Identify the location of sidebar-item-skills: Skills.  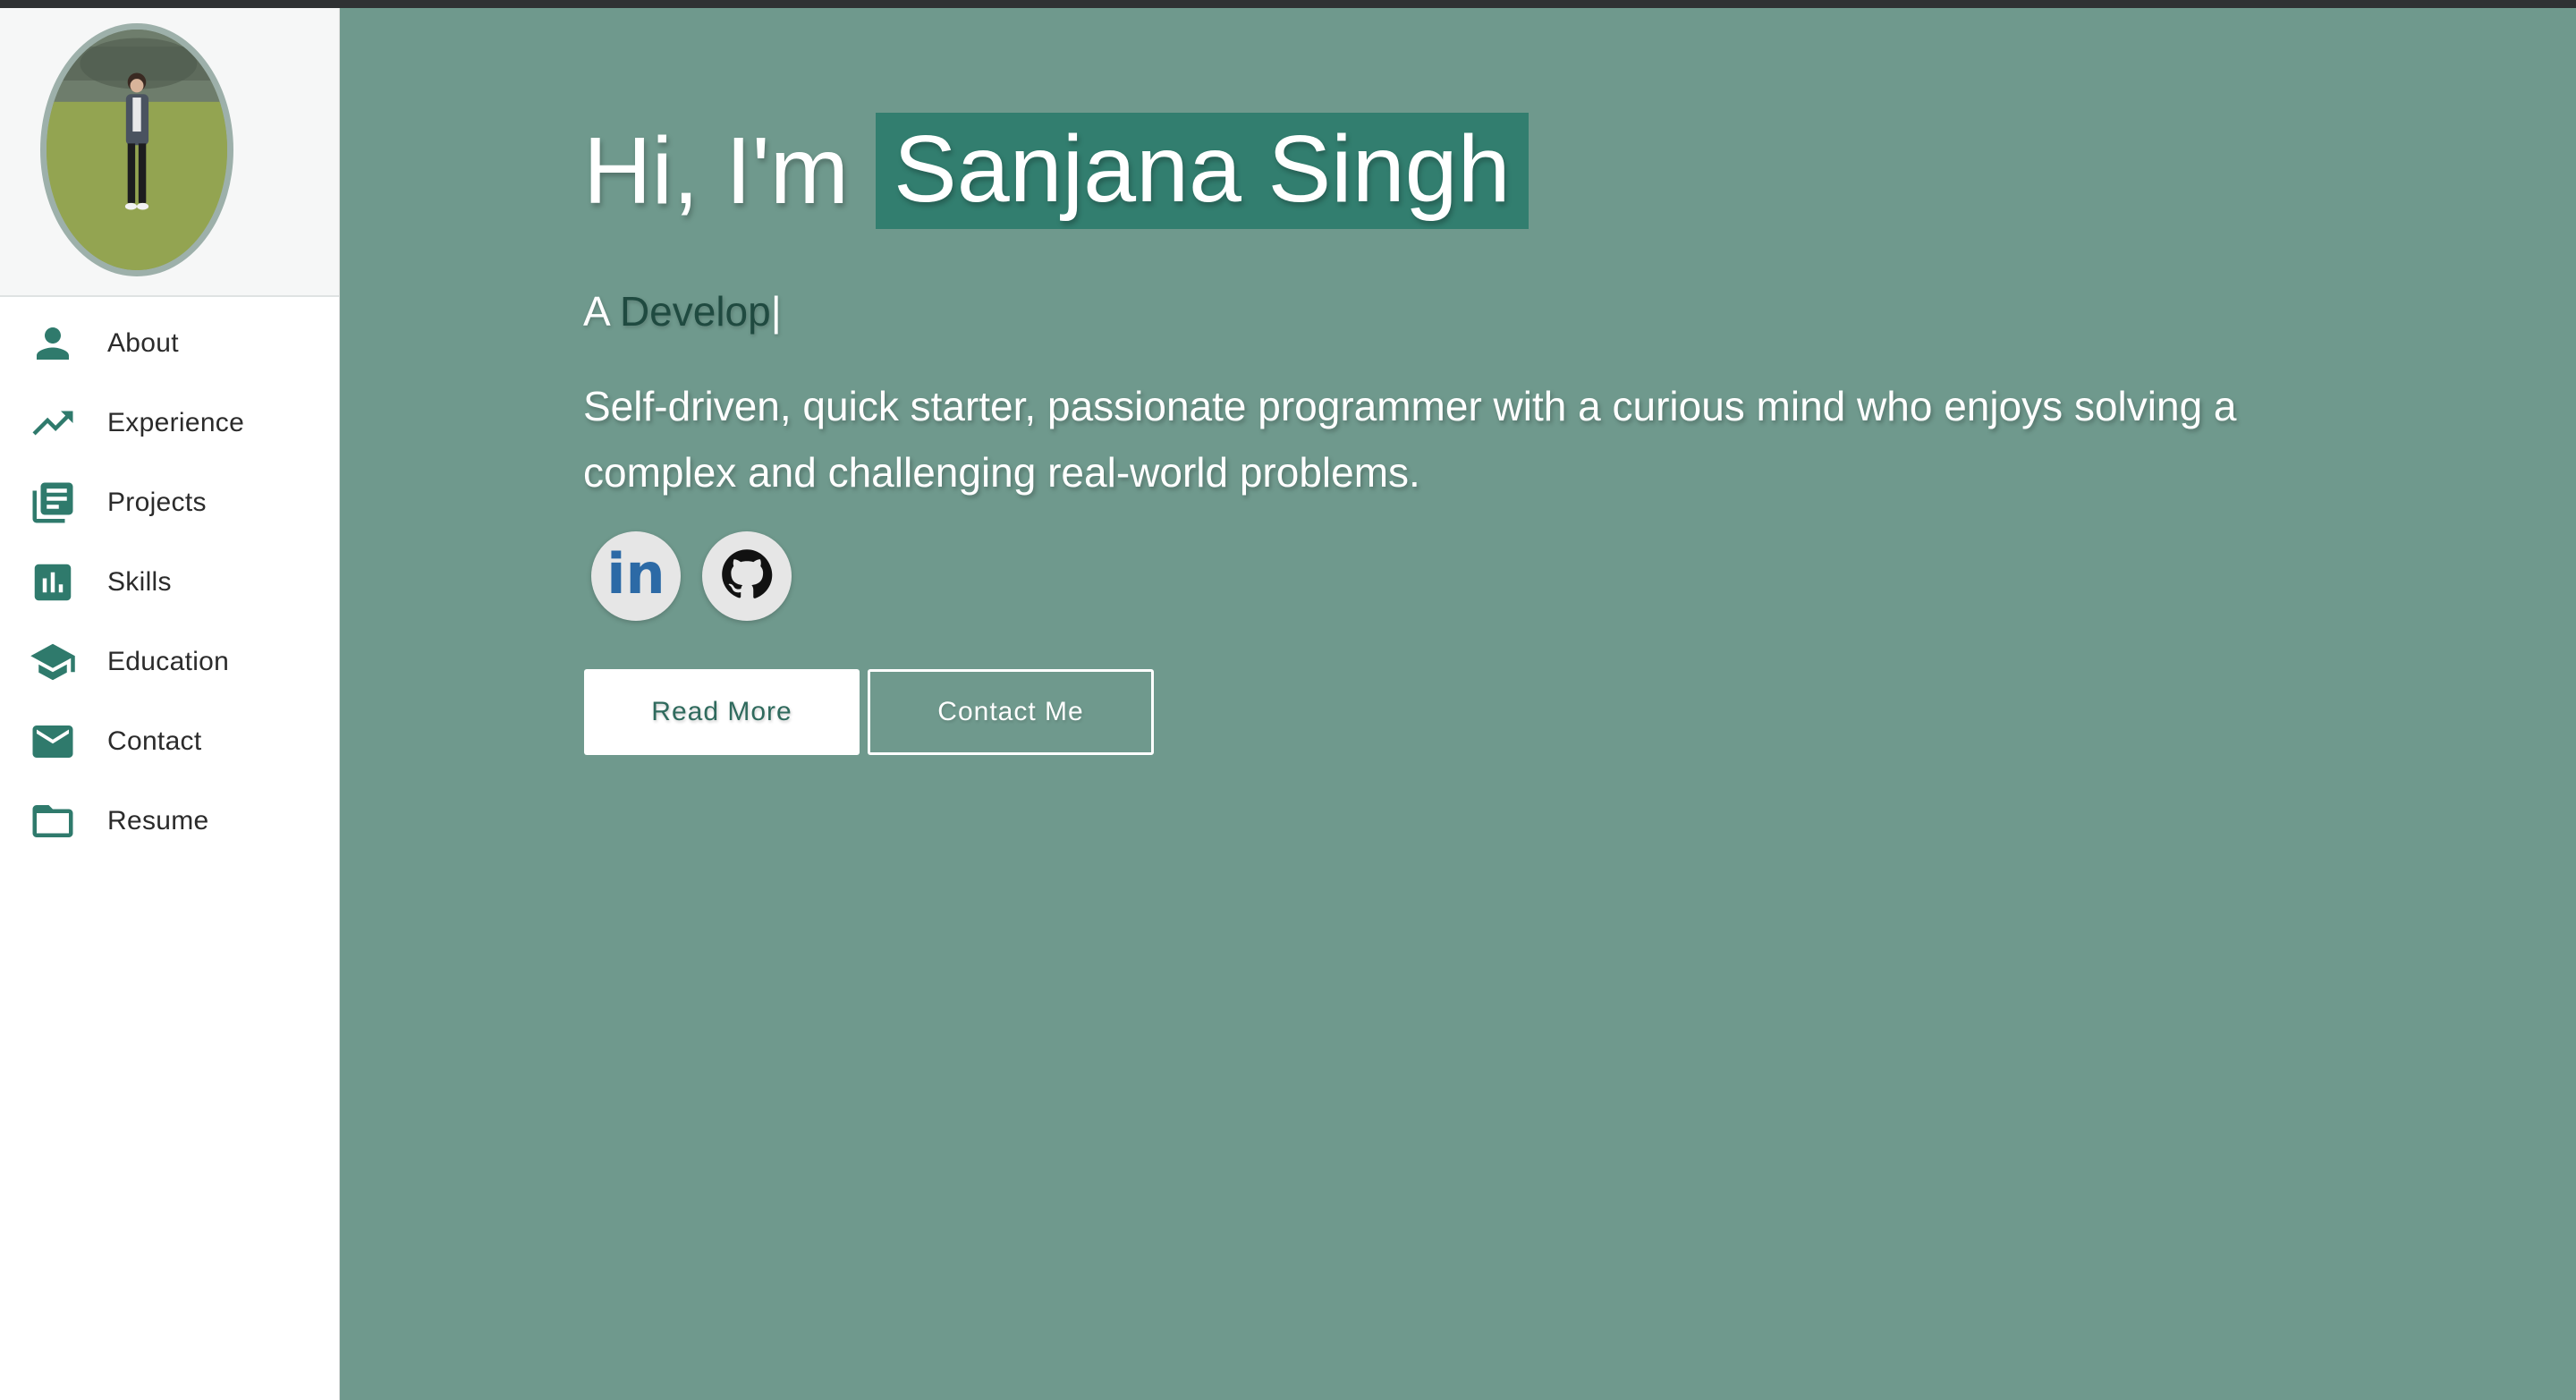
(169, 582).